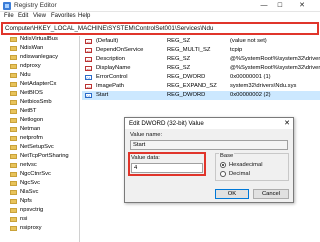 The width and height of the screenshot is (320, 242). What do you see at coordinates (32, 148) in the screenshot?
I see `tree-item: NetSetupSvc` at bounding box center [32, 148].